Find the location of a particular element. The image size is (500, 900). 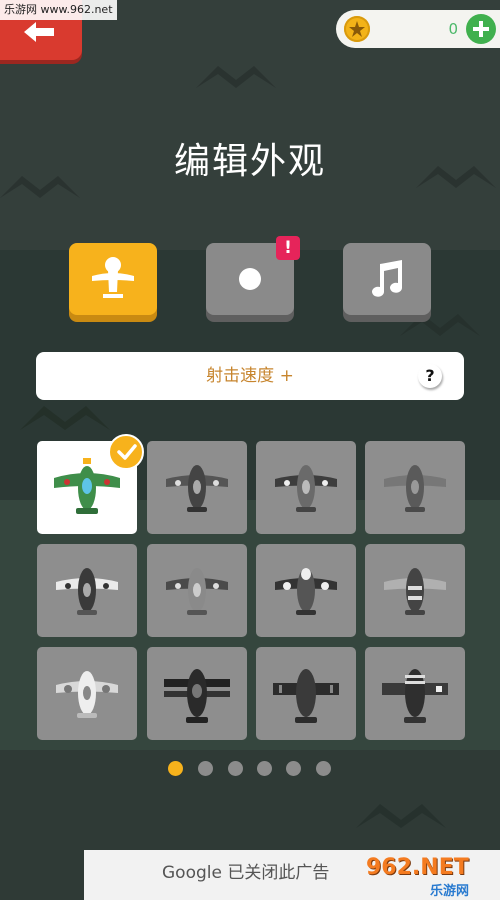

site-logo-sub: 乐游网 is located at coordinates (450, 891).